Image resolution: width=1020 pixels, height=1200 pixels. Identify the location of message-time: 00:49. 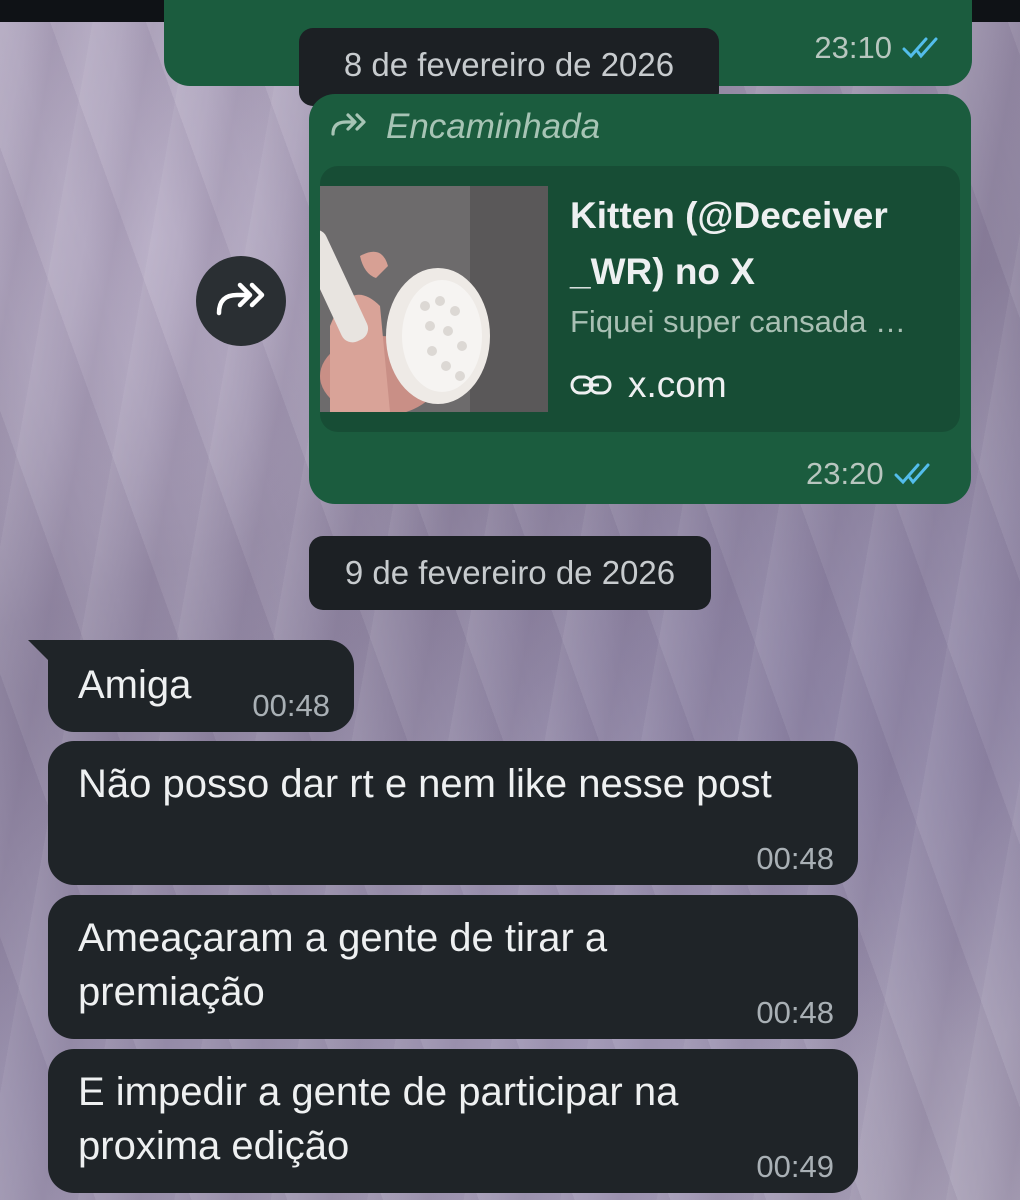
(795, 1166).